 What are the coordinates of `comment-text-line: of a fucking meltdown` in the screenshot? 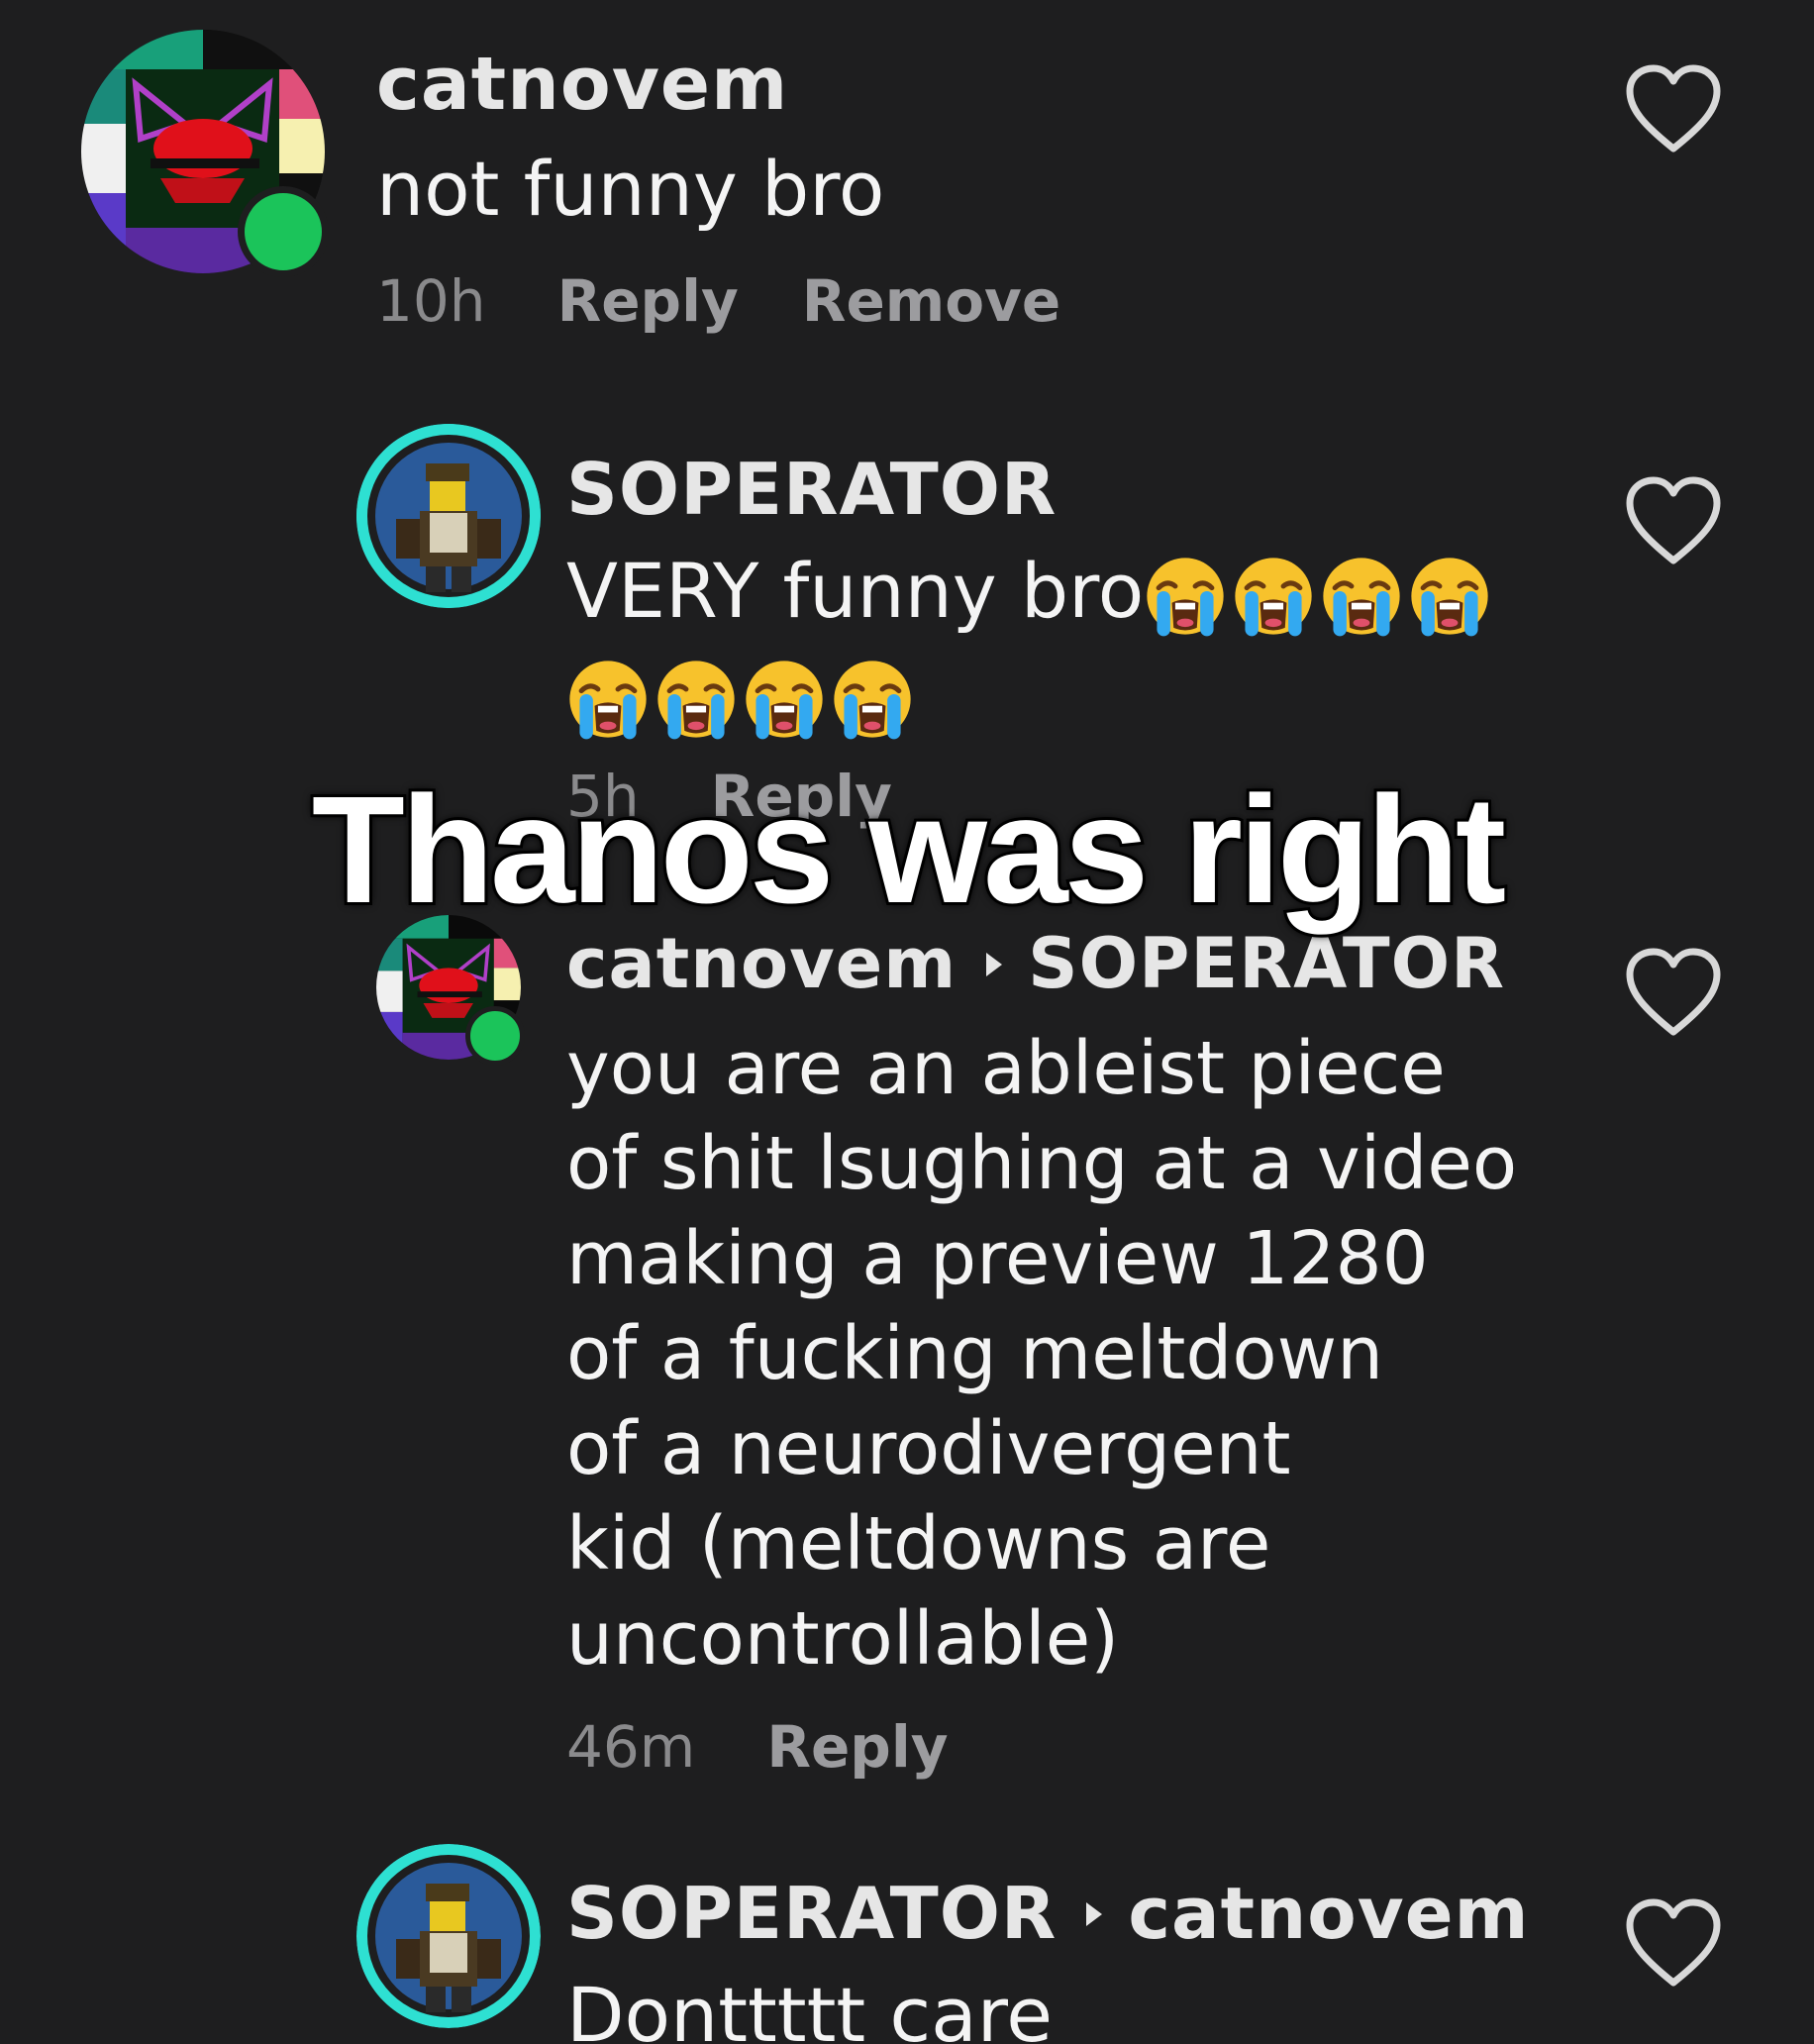 It's located at (975, 1353).